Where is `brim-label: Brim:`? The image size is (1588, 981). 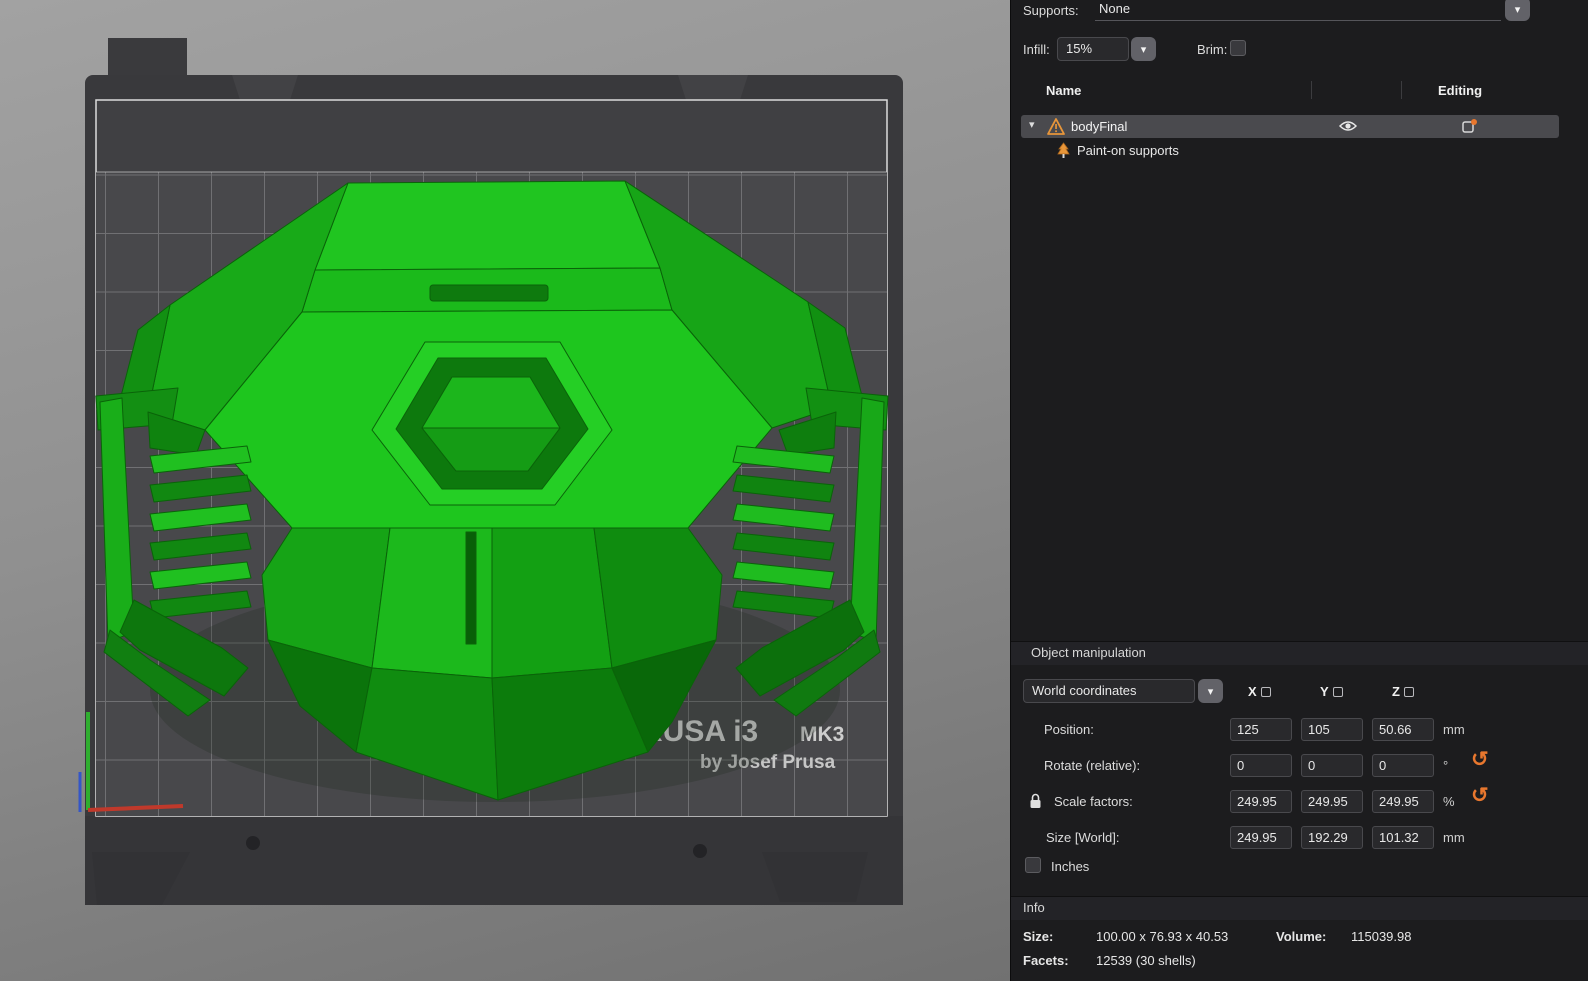
brim-label: Brim: is located at coordinates (1212, 49).